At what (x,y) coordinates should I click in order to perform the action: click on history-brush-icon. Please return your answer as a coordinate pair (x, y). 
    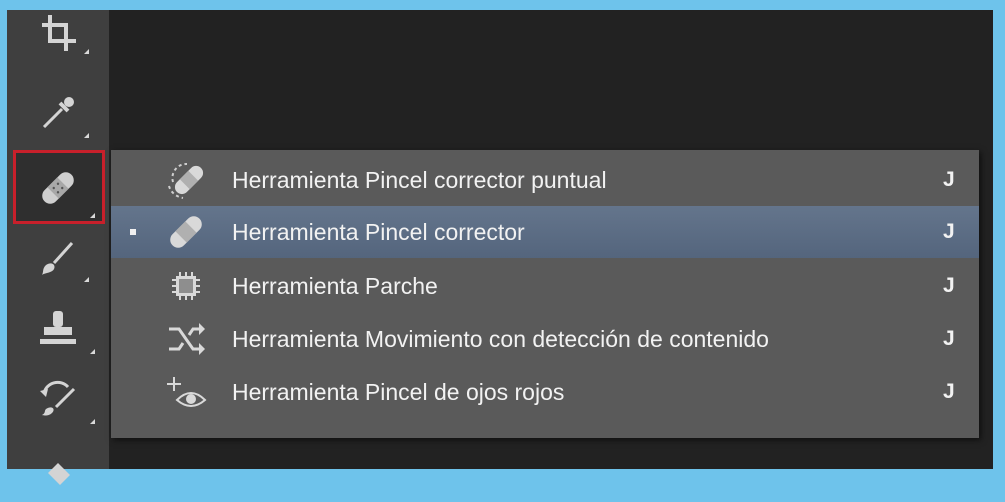
    Looking at the image, I should click on (58, 398).